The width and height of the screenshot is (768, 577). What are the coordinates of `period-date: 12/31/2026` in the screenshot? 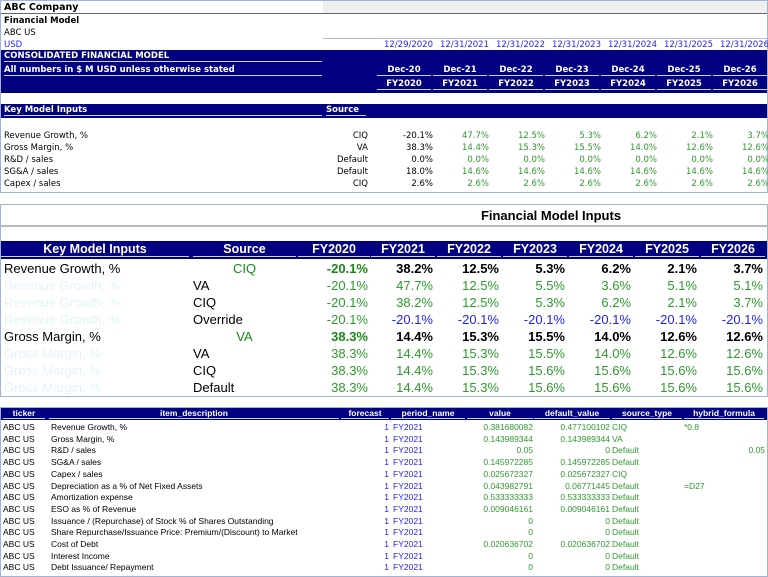 It's located at (742, 45).